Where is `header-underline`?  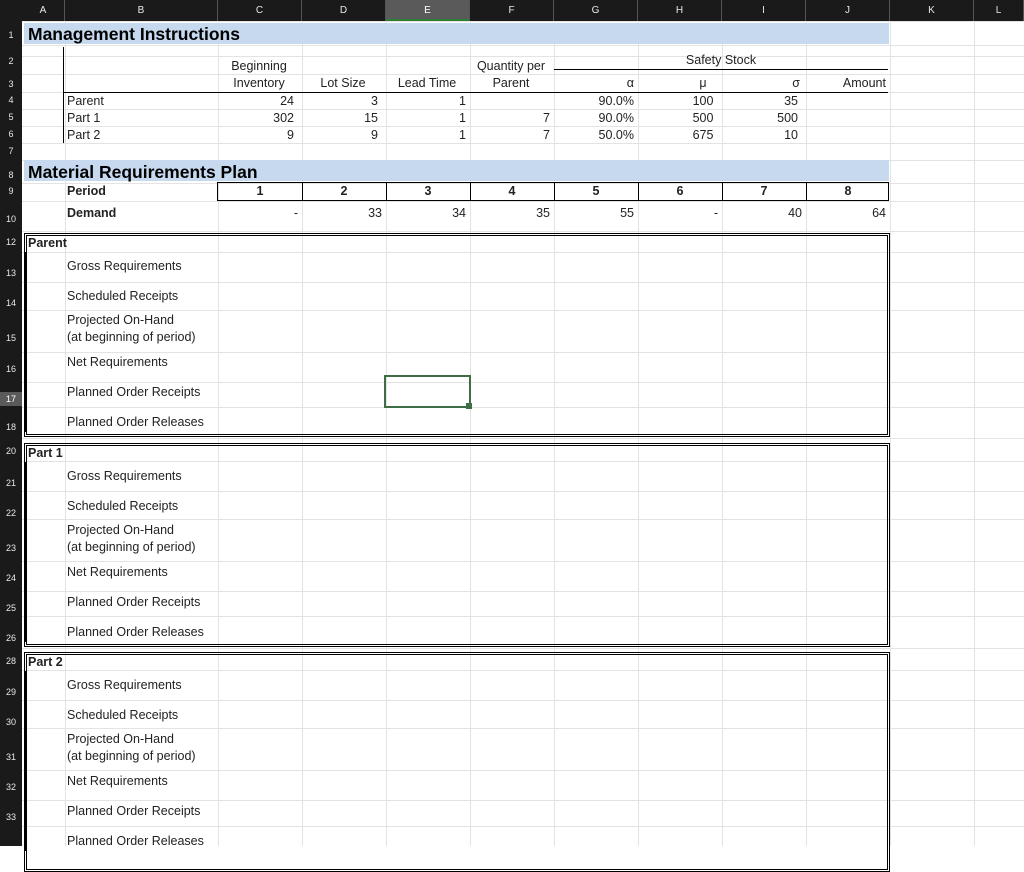 header-underline is located at coordinates (476, 92).